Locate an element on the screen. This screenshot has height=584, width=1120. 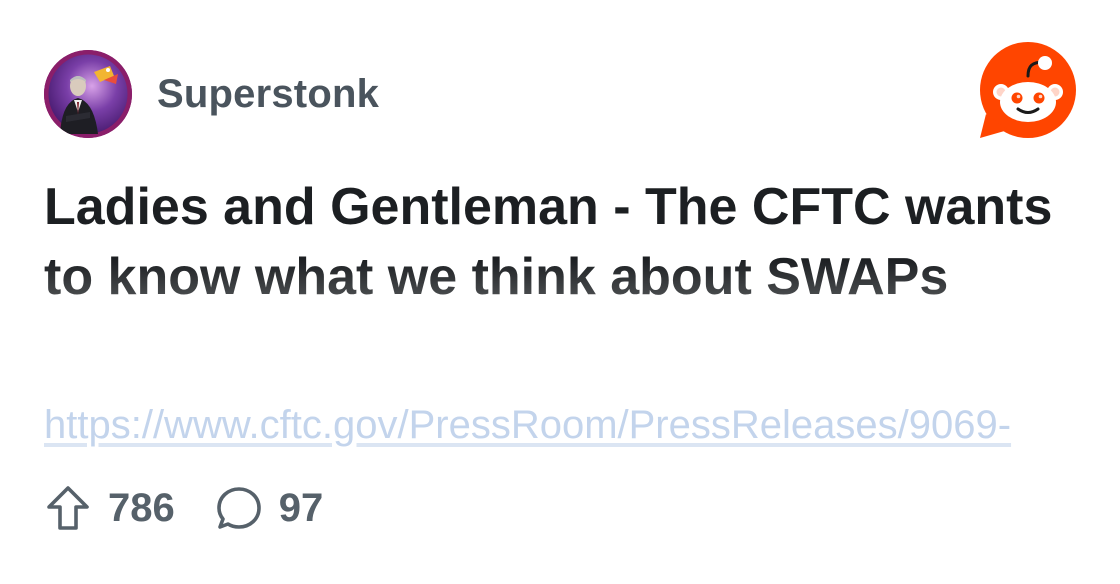
post-stats: 786 97 is located at coordinates (183, 508).